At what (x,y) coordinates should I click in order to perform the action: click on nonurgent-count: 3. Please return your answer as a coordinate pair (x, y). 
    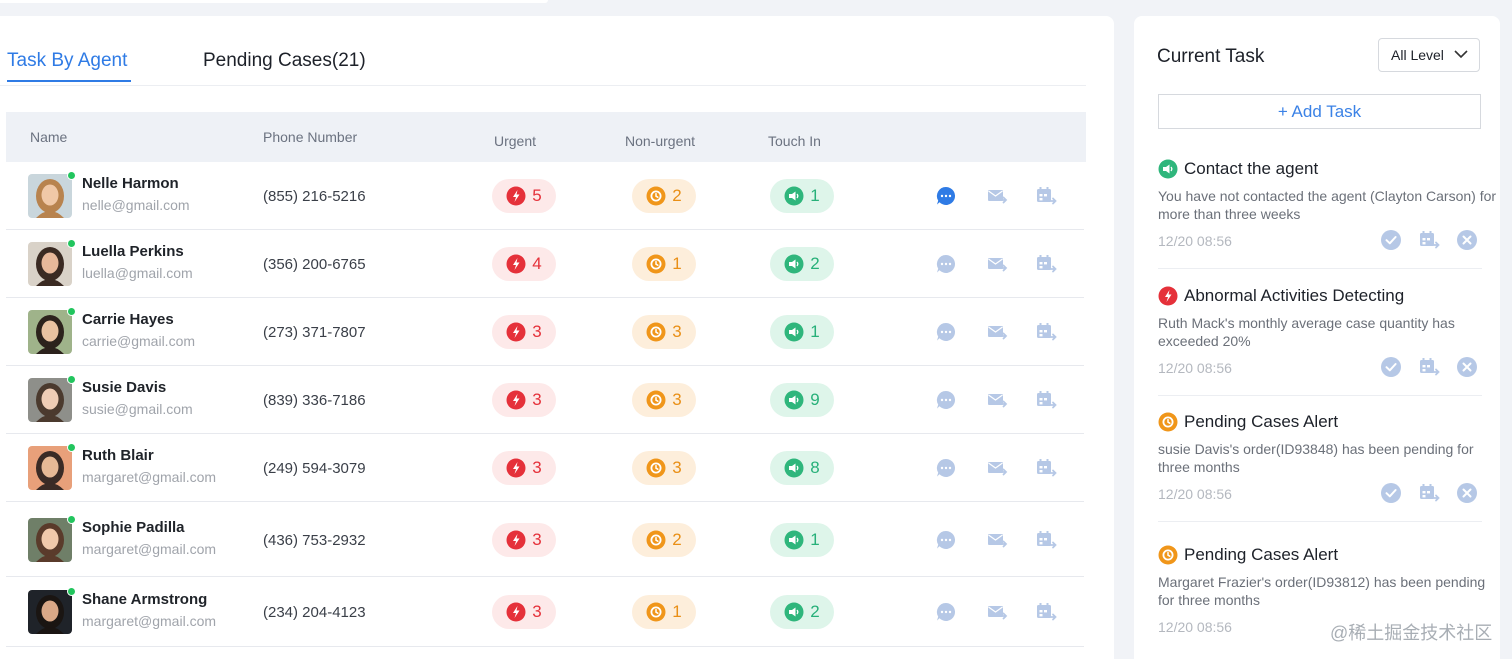
    Looking at the image, I should click on (677, 399).